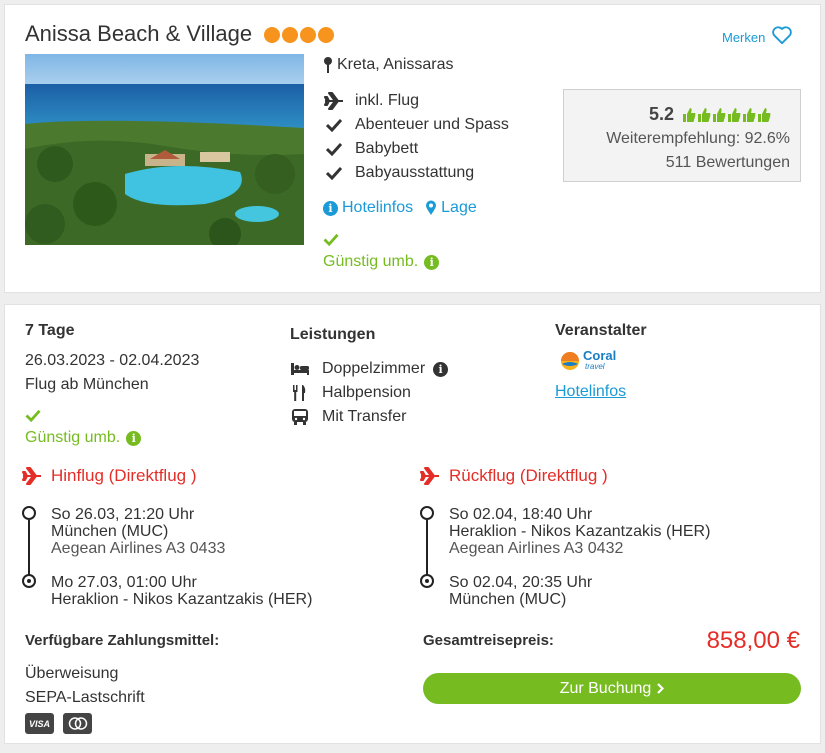  Describe the element at coordinates (333, 334) in the screenshot. I see `services-title: Leistungen` at that location.